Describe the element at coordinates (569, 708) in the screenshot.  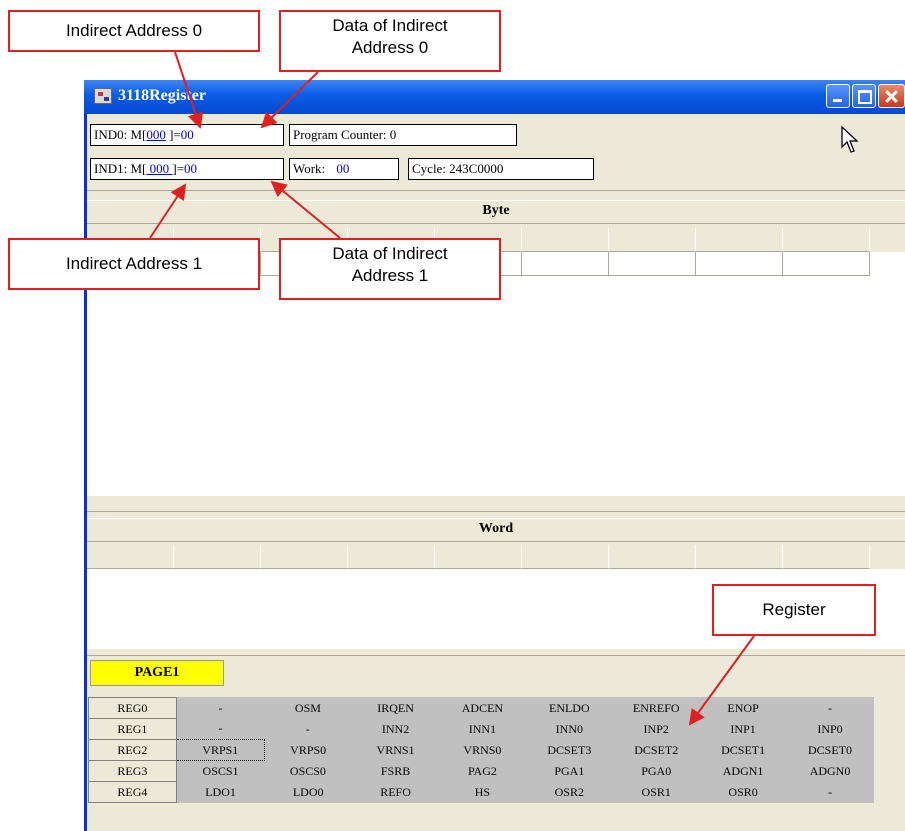
I see `register-bit: ENLDO` at that location.